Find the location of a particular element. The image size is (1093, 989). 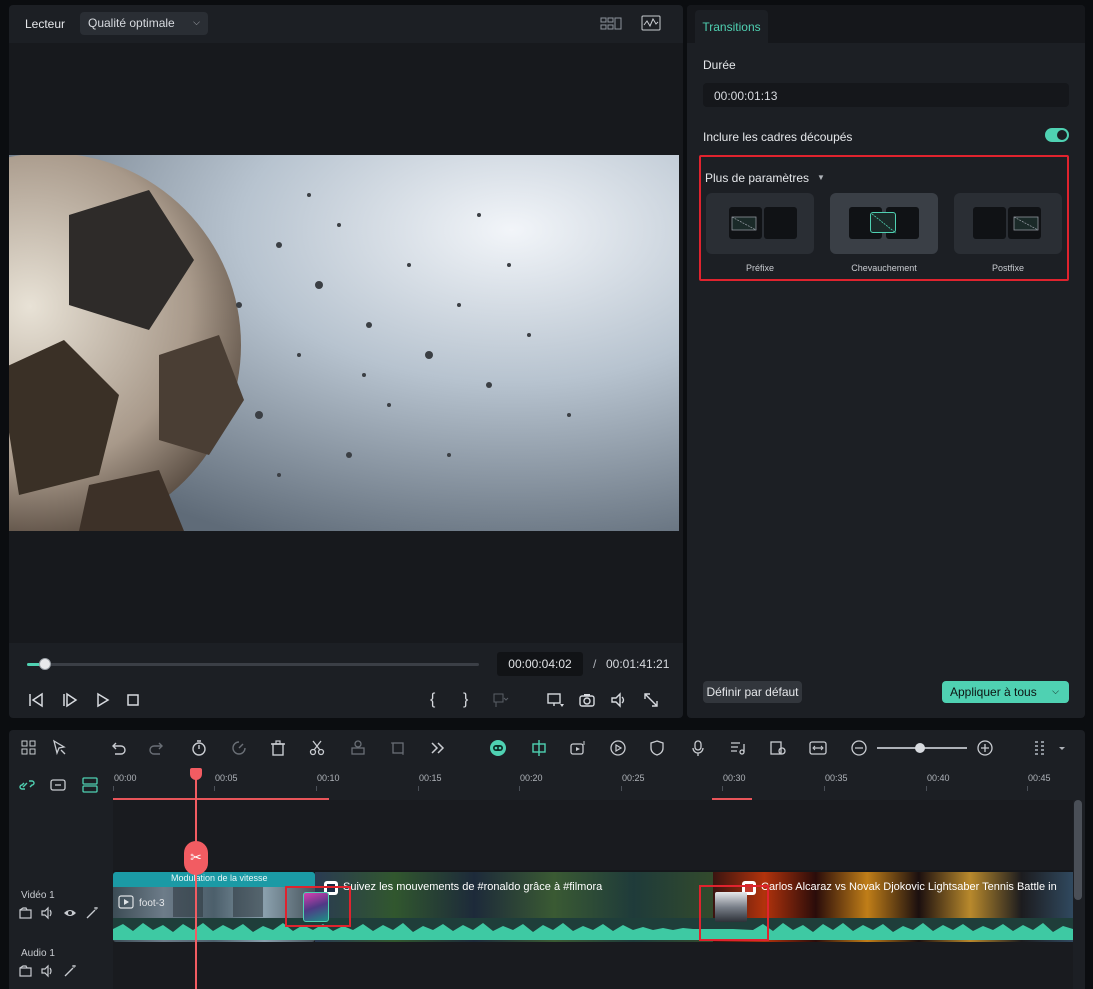

video-track-controls is located at coordinates (62, 914).